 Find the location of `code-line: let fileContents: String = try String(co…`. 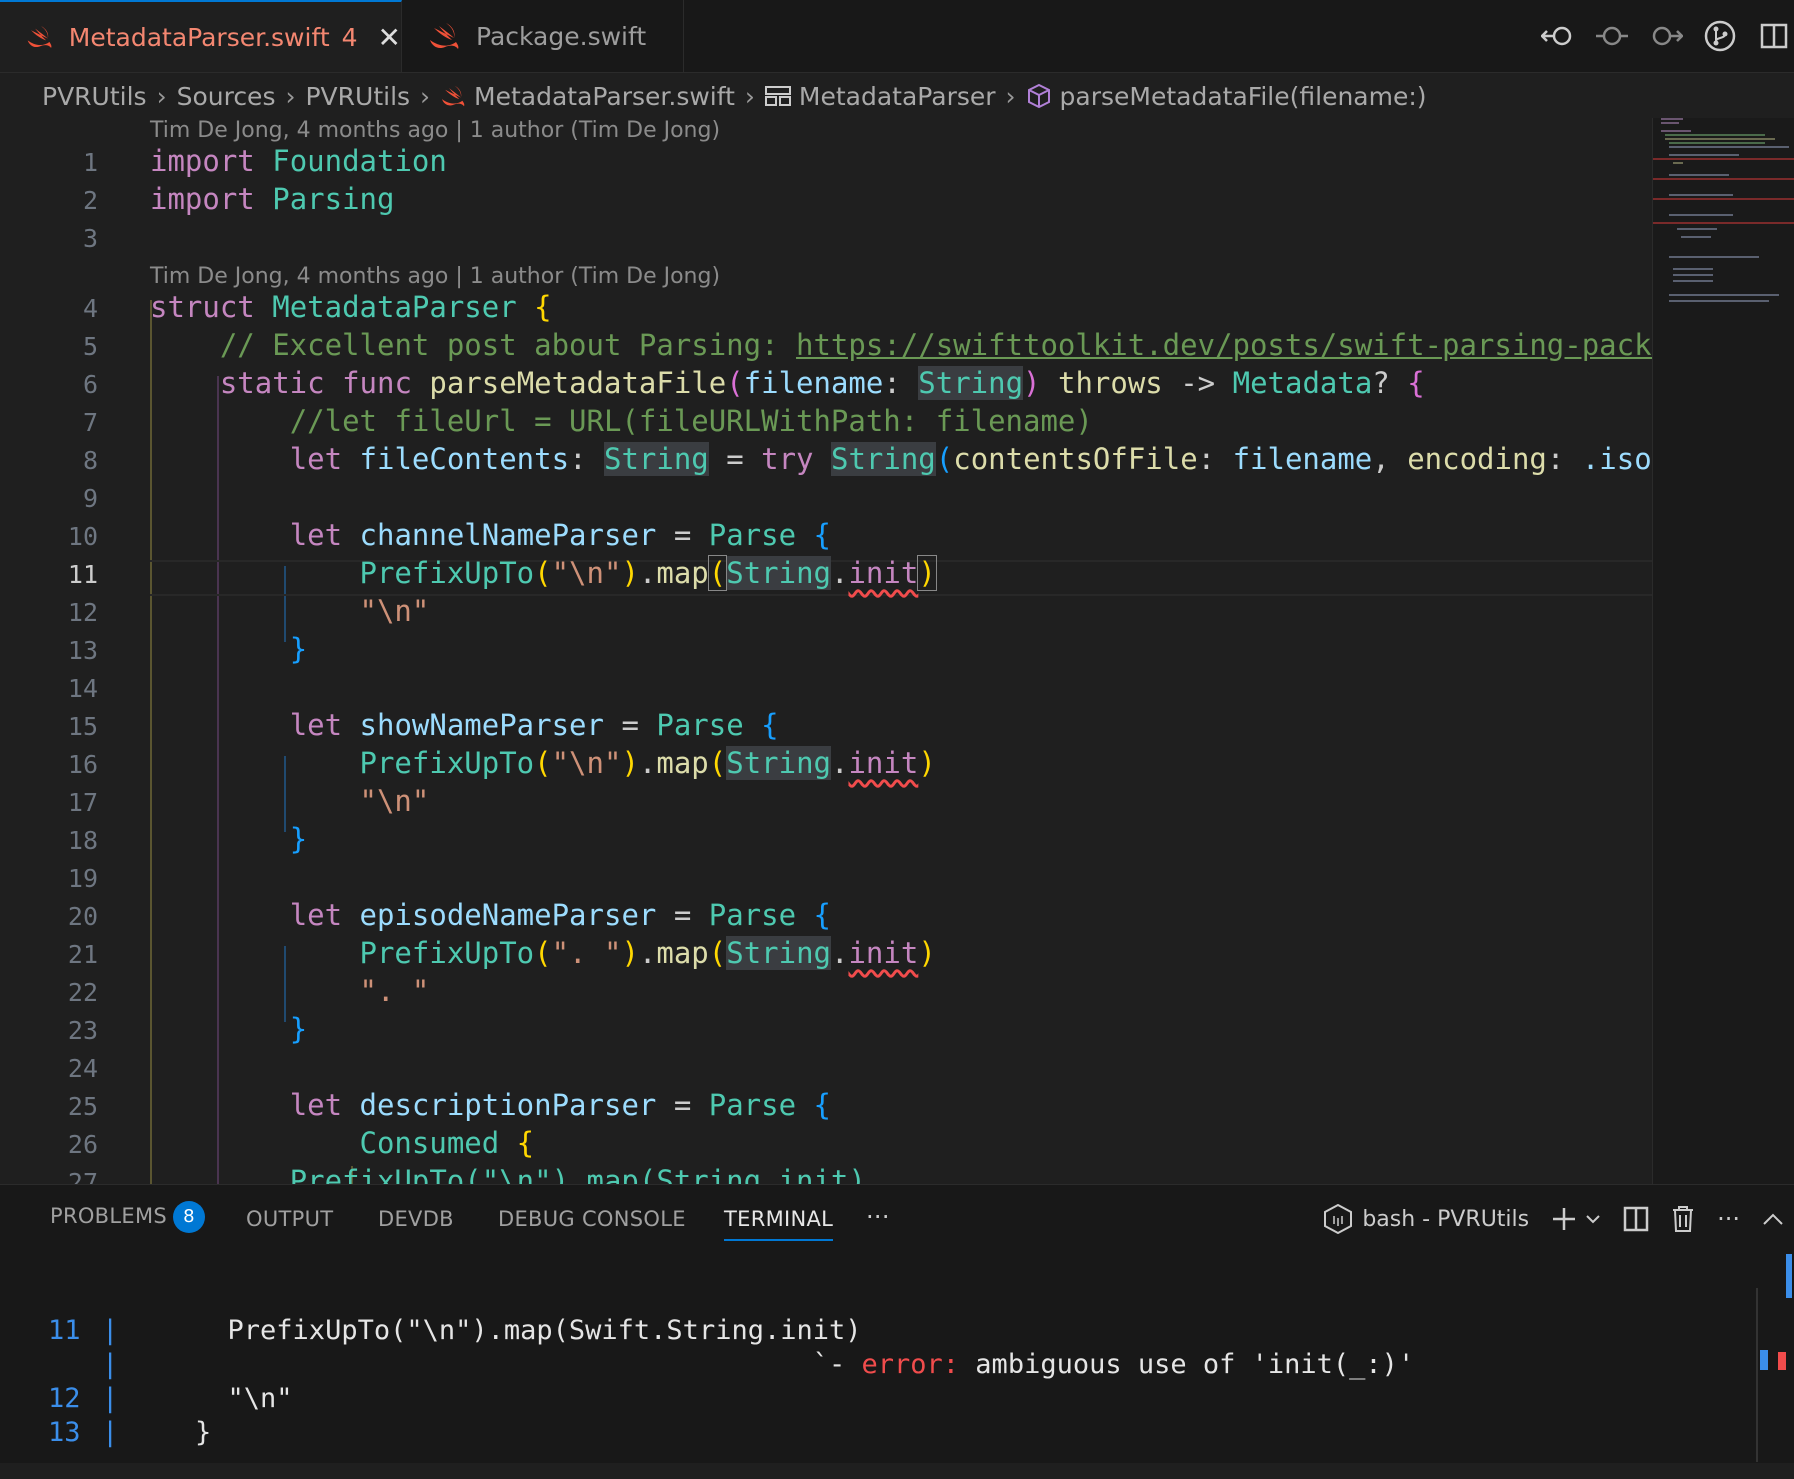

code-line: let fileContents: String = try String(co… is located at coordinates (970, 459).